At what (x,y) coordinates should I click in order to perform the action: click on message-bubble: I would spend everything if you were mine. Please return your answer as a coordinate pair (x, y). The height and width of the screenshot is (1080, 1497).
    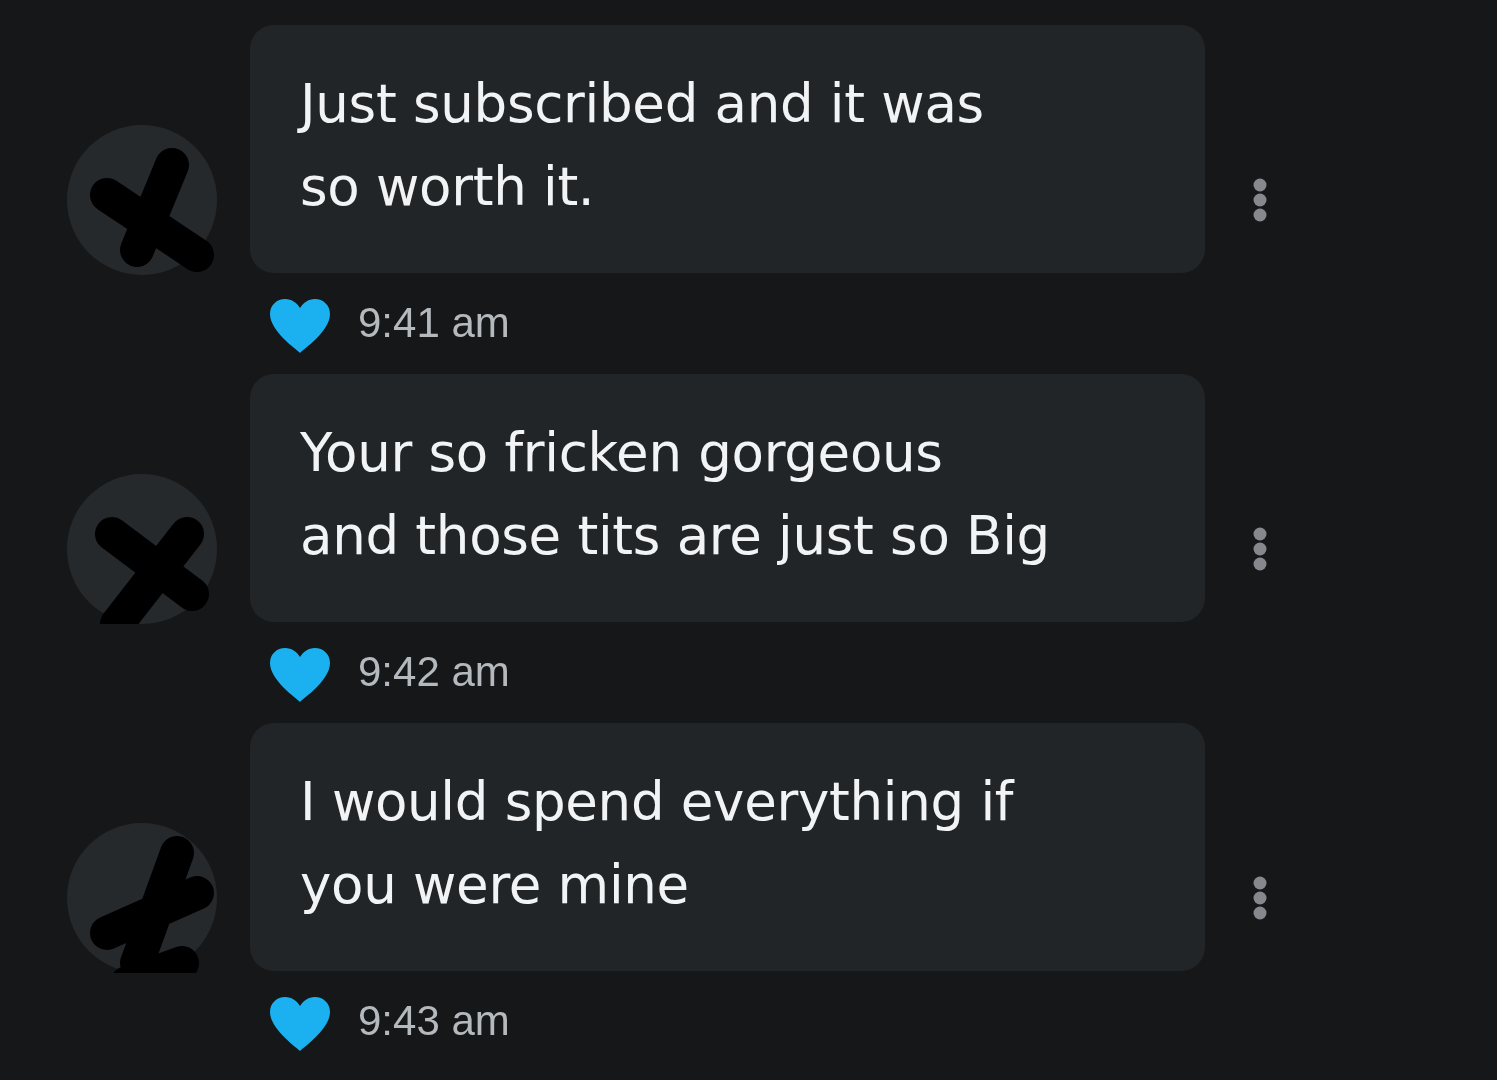
    Looking at the image, I should click on (727, 847).